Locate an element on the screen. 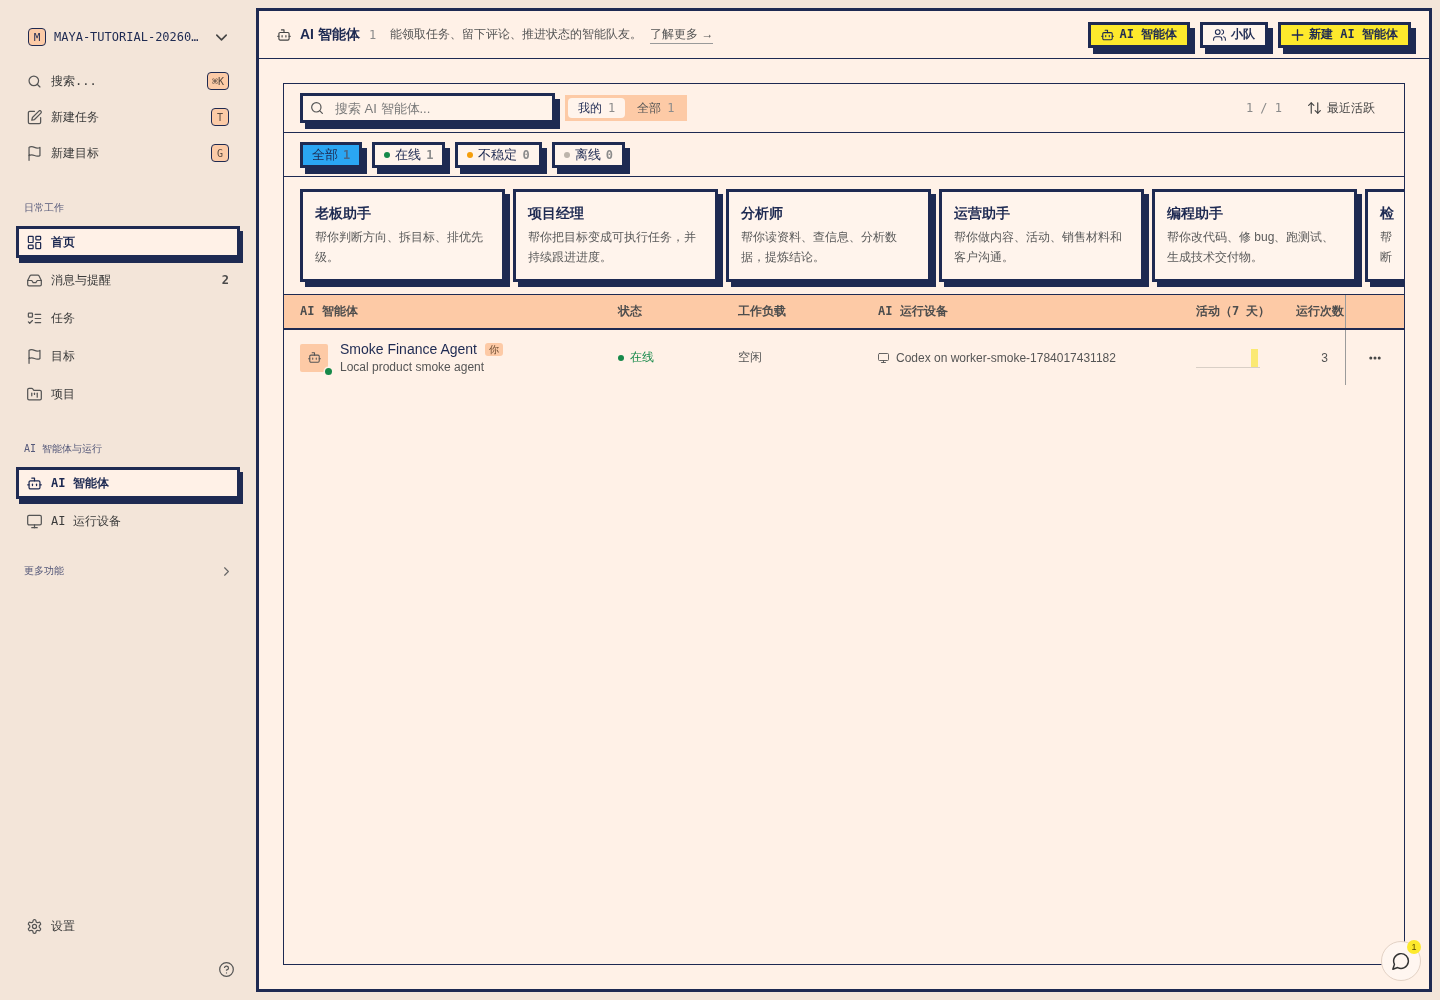 Image resolution: width=1440 pixels, height=1000 pixels. card-title: 老板助手 is located at coordinates (343, 213).